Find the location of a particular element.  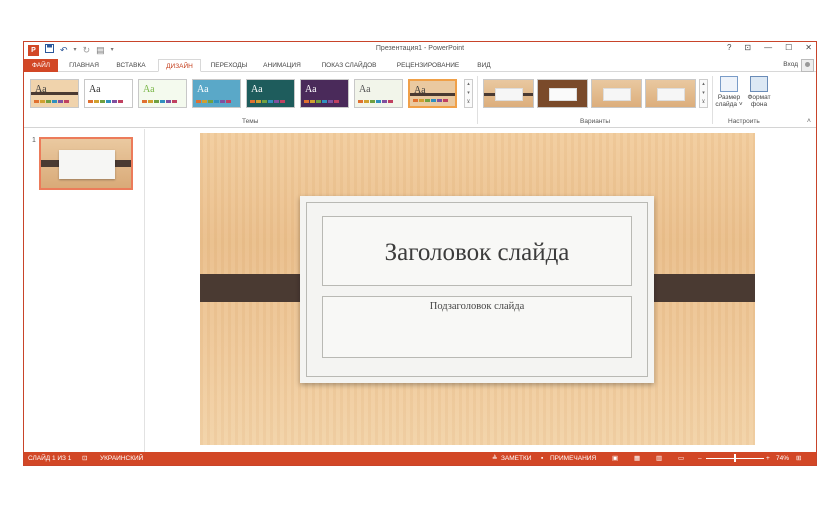

format-background-button: Формат фона is located at coordinates (759, 92).